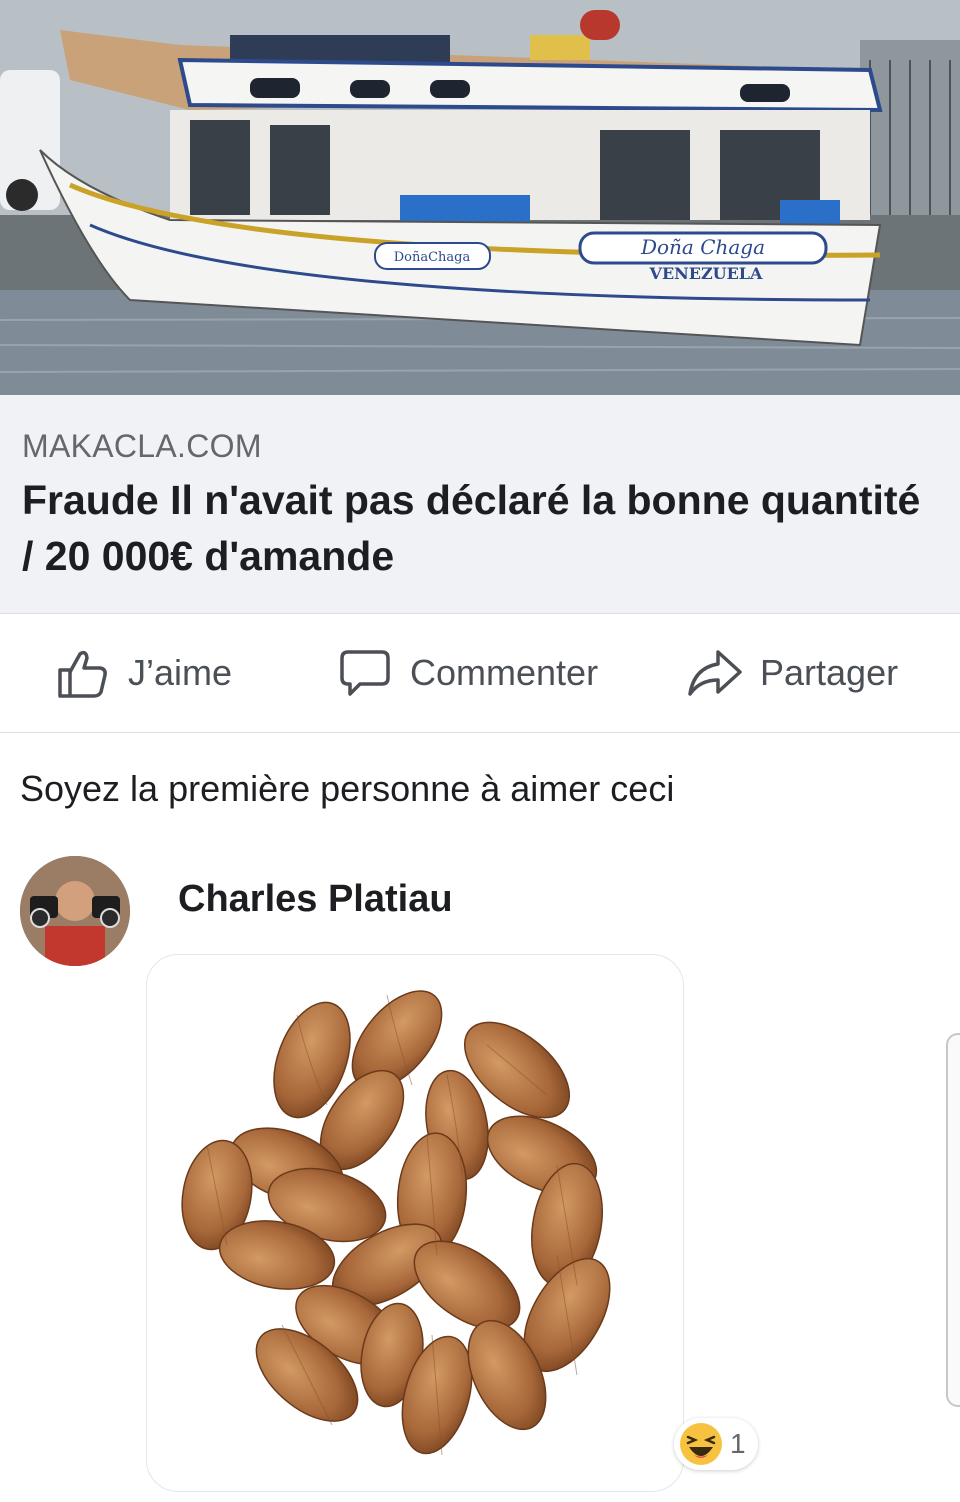 The height and width of the screenshot is (1502, 960). What do you see at coordinates (82, 674) in the screenshot?
I see `thumbs-up-icon` at bounding box center [82, 674].